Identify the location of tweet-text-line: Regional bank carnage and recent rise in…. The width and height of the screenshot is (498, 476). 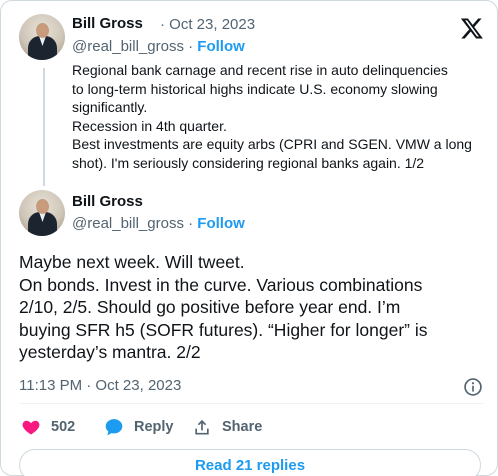
(260, 70).